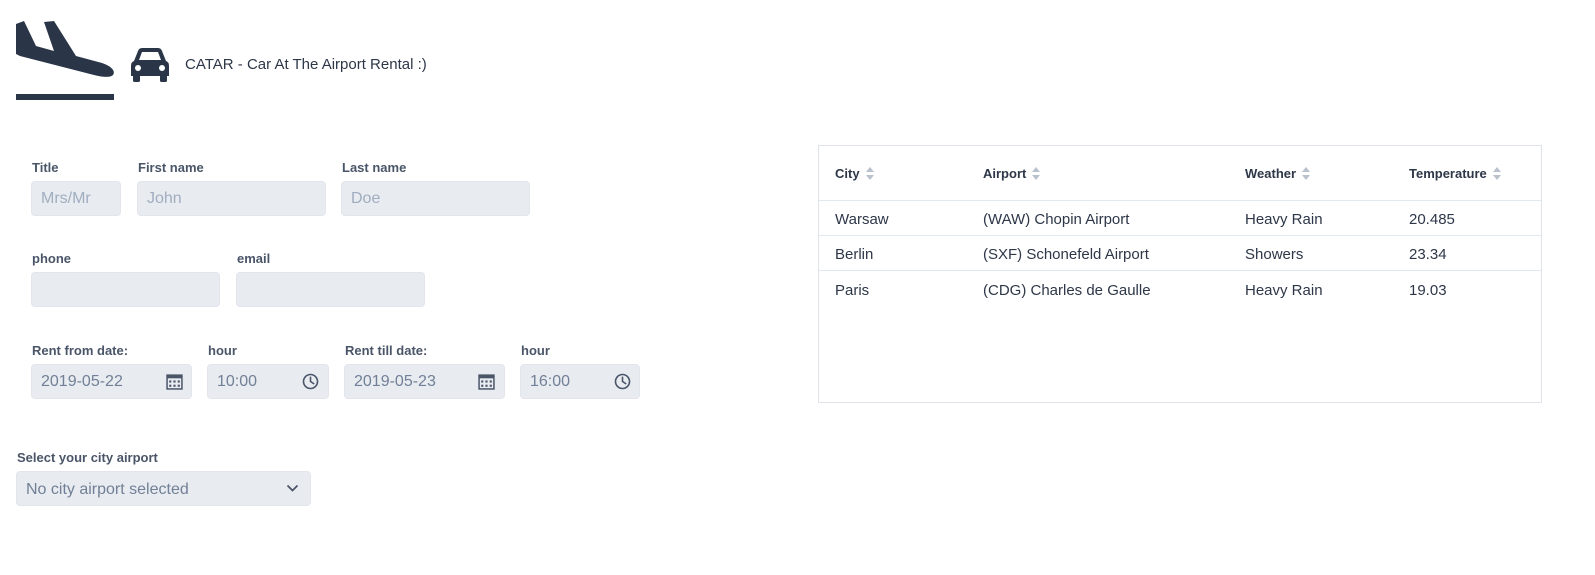  I want to click on column-header-airport: Airport, so click(1012, 173).